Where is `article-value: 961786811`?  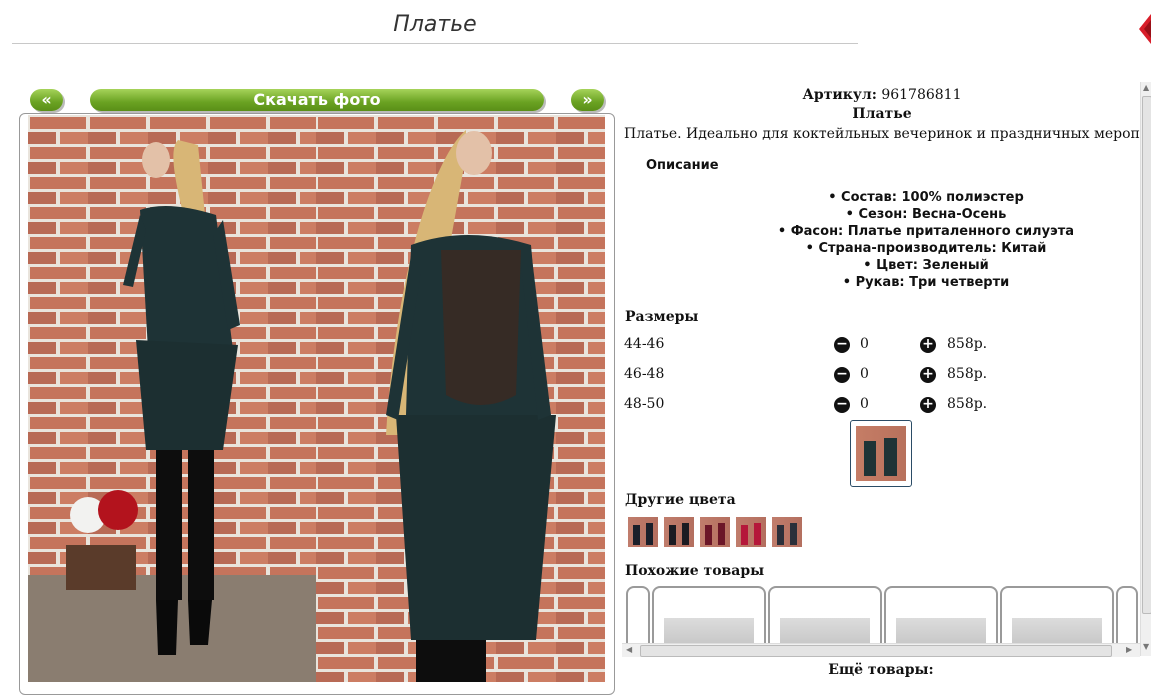 article-value: 961786811 is located at coordinates (921, 95).